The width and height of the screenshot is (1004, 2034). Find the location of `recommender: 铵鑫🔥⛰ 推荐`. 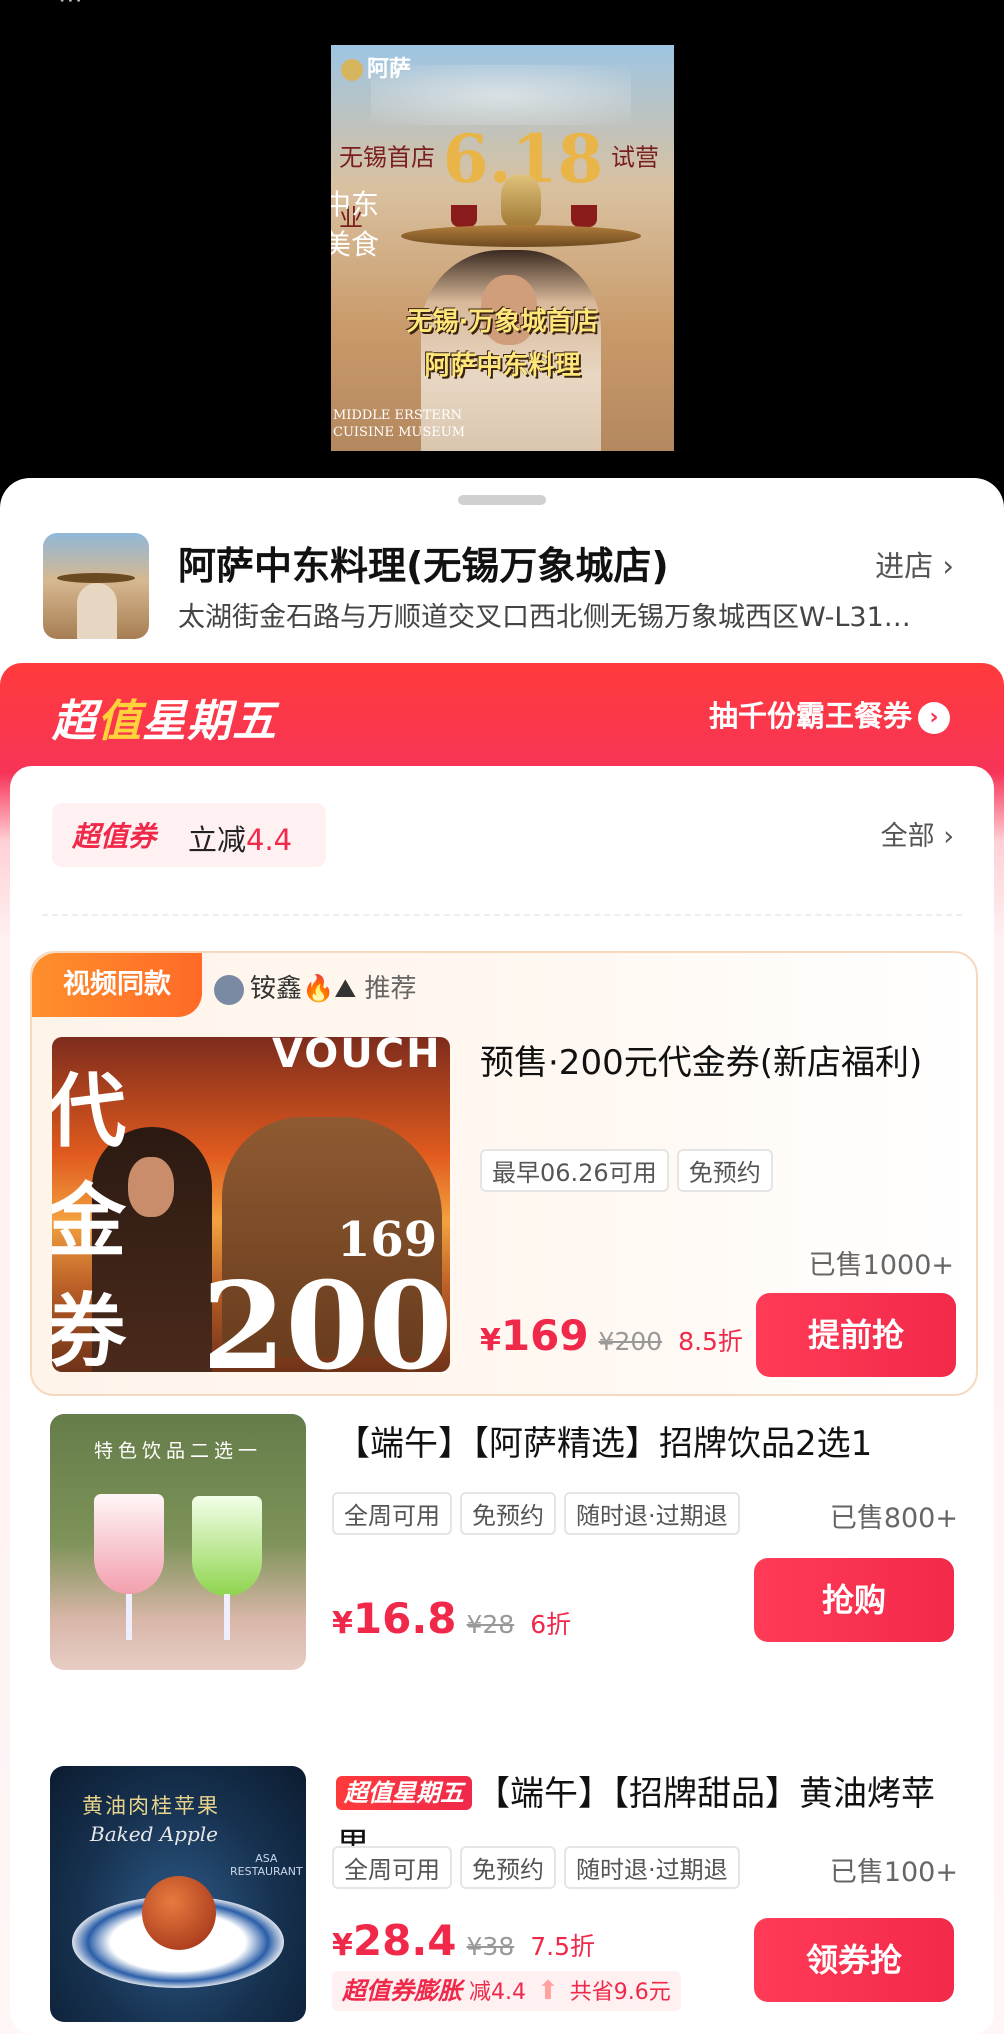

recommender: 铵鑫🔥⛰ 推荐 is located at coordinates (315, 986).